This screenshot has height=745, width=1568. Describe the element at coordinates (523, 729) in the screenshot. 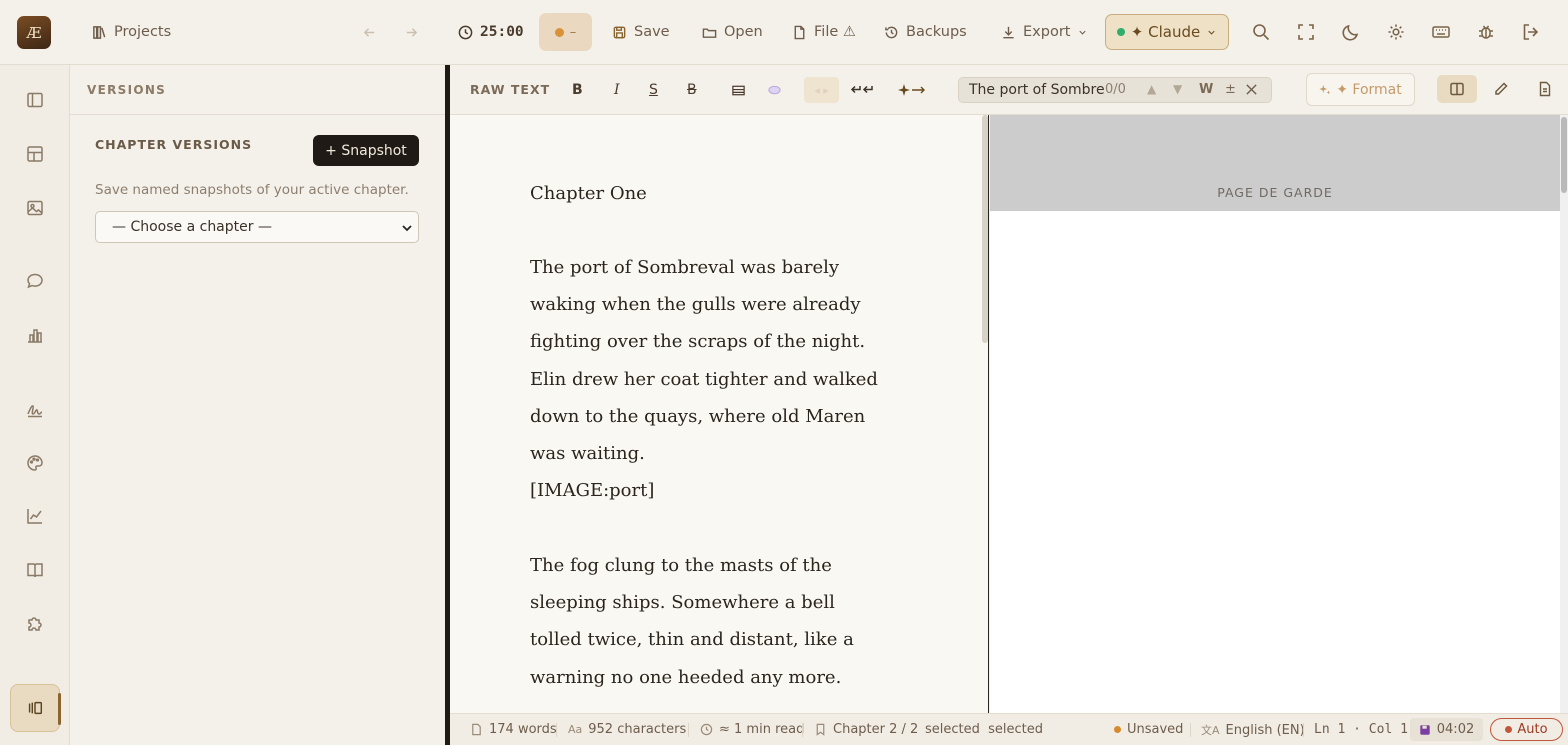

I see `word-count-label: 174 words` at that location.